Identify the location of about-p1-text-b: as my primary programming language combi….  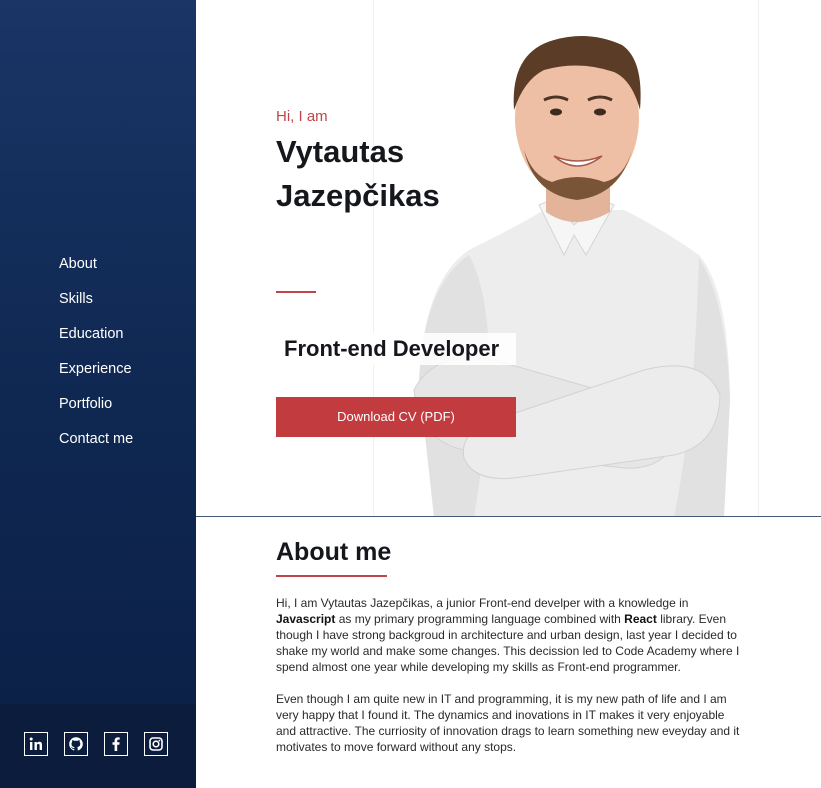
(480, 618).